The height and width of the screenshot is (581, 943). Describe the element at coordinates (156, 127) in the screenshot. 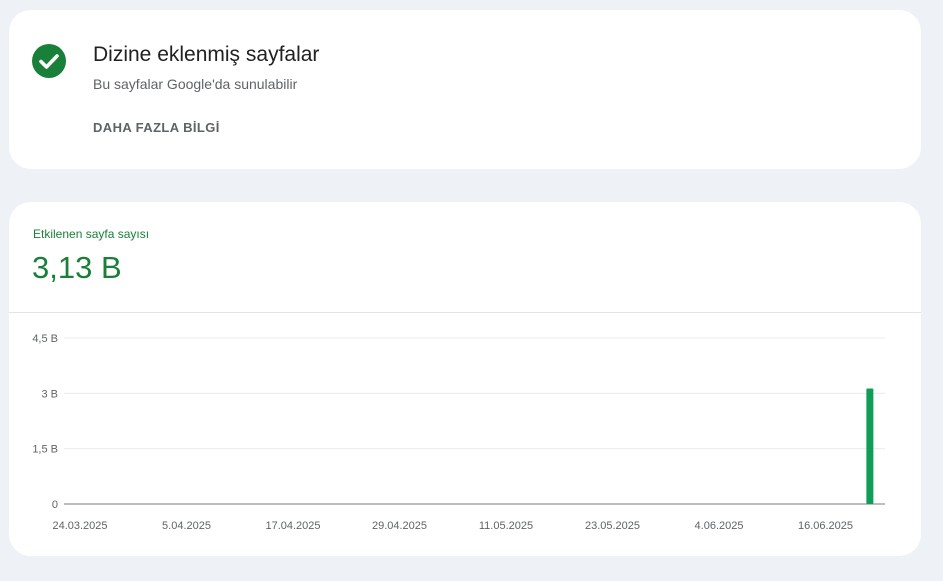

I see `learn-more-link: DAHA FAZLA BİLGİ` at that location.